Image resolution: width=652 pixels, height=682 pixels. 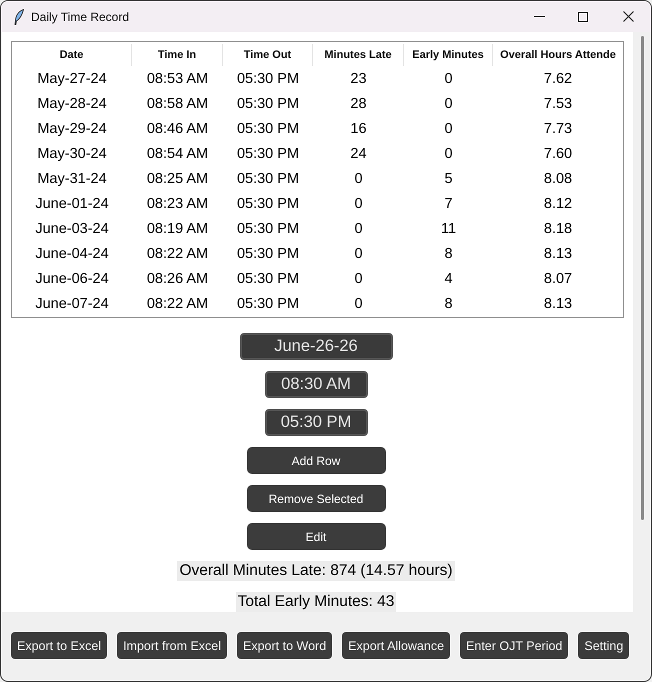 What do you see at coordinates (316, 602) in the screenshot?
I see `summary-label: Total Early Minutes: 43` at bounding box center [316, 602].